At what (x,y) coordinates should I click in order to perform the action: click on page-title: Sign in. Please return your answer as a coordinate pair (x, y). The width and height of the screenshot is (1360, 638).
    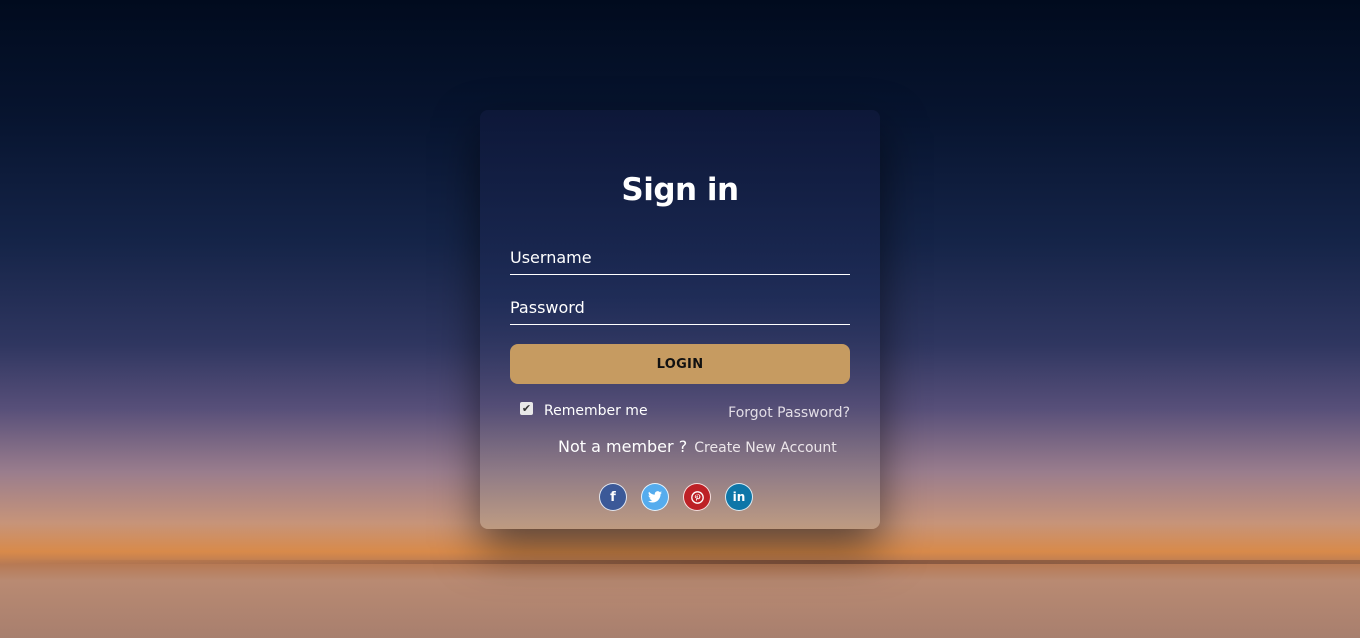
    Looking at the image, I should click on (680, 190).